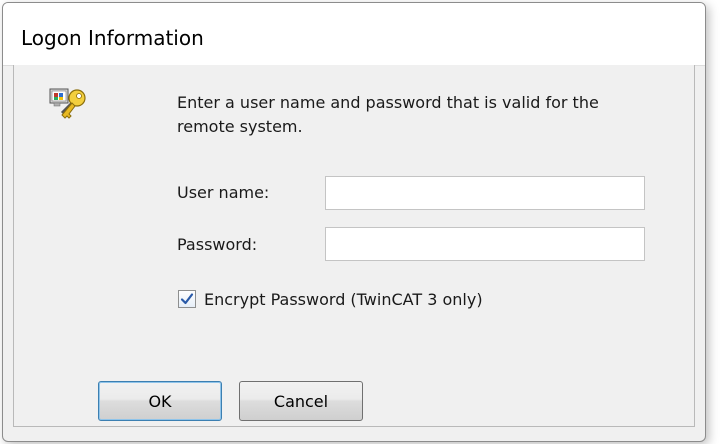 This screenshot has height=444, width=720. I want to click on encrypt-password-label: Encrypt Password (TwinCAT 3 only), so click(343, 299).